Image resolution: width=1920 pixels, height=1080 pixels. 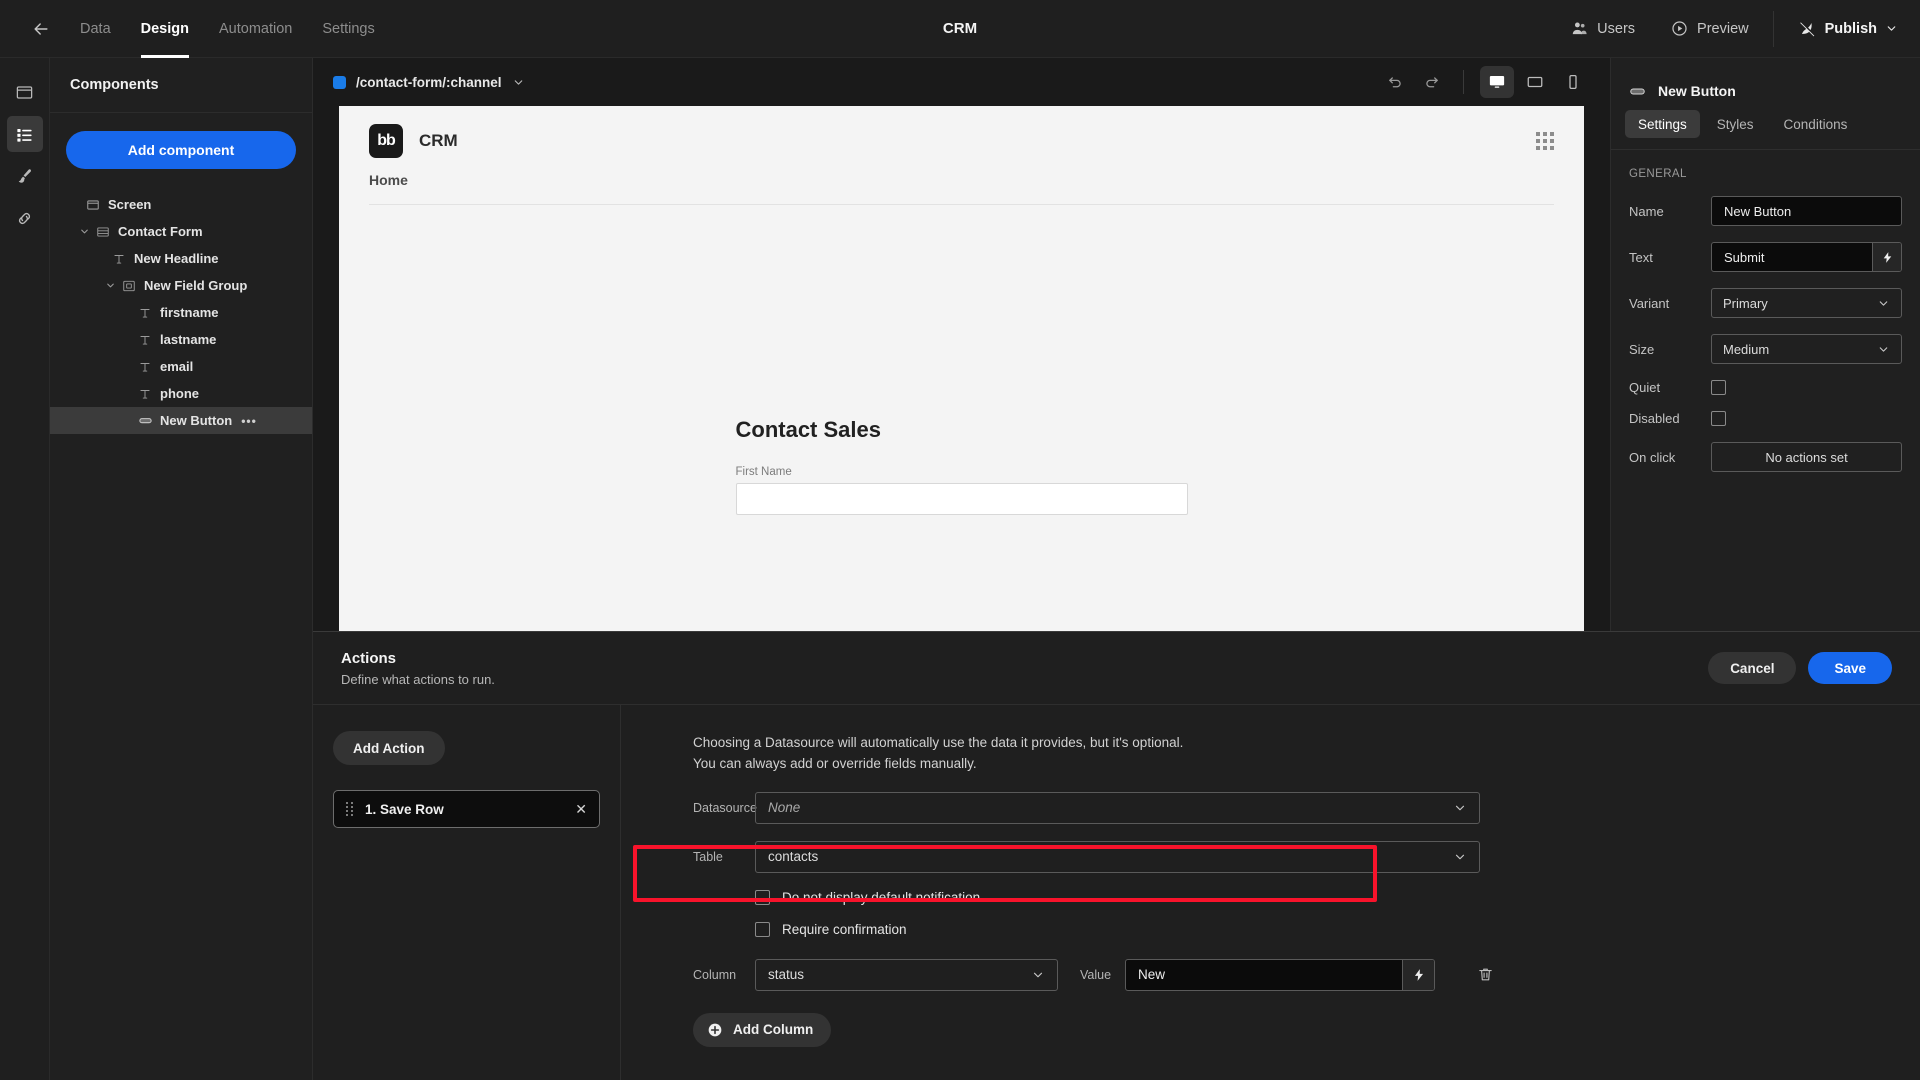 What do you see at coordinates (1718, 387) in the screenshot?
I see `quiet-checkbox` at bounding box center [1718, 387].